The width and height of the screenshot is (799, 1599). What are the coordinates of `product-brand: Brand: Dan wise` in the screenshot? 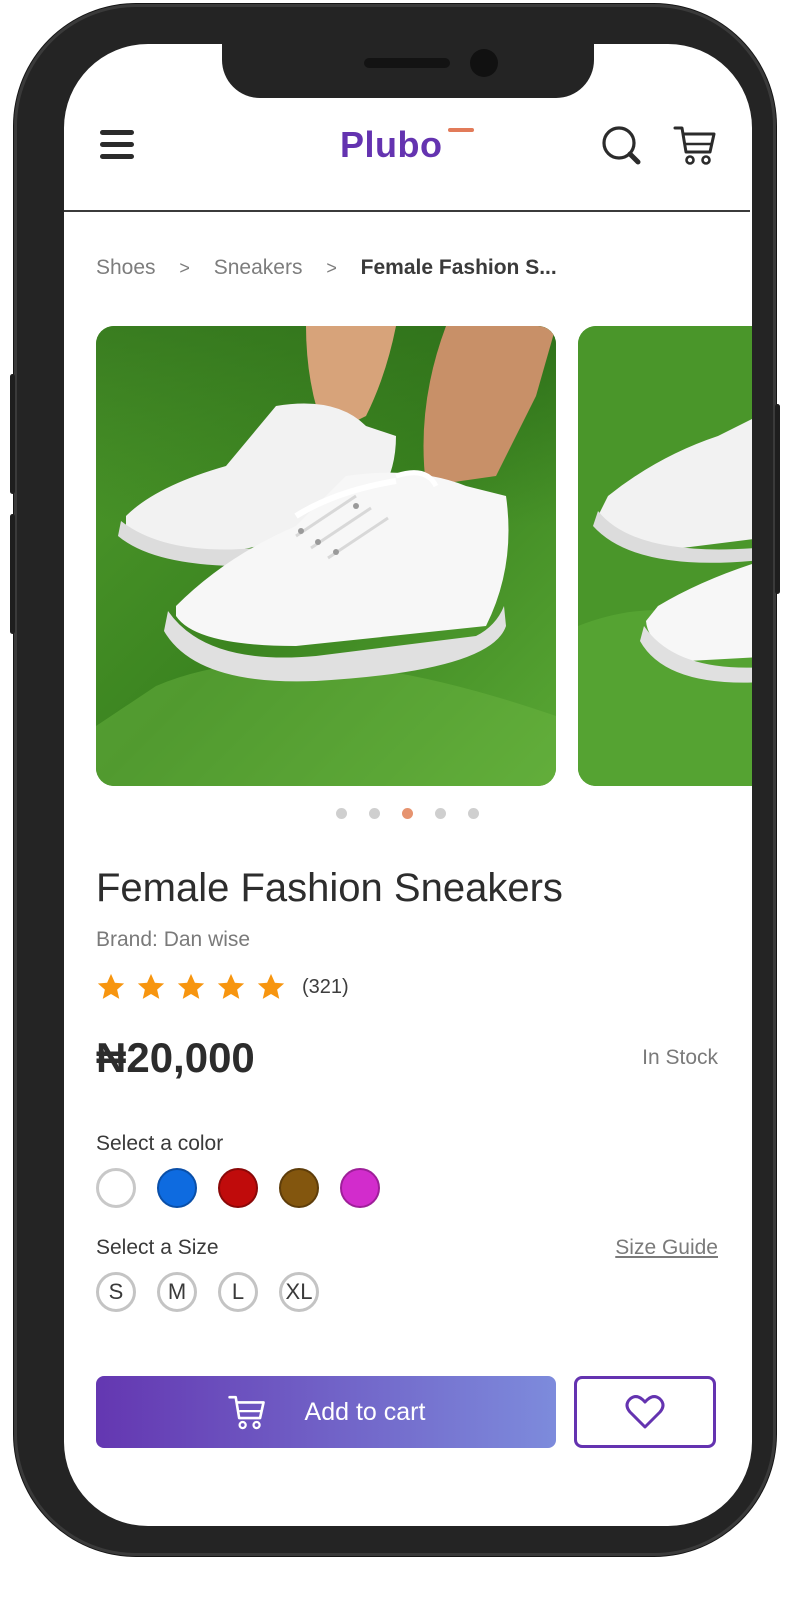 It's located at (173, 939).